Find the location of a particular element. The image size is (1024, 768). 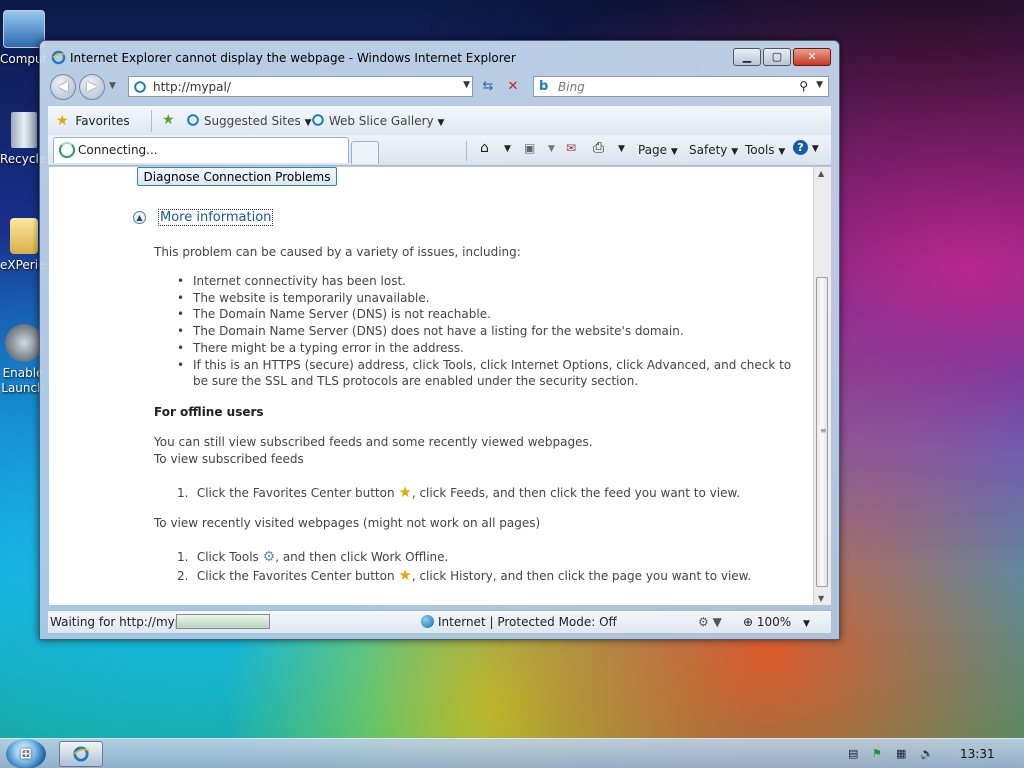

maximize-button: ▢ is located at coordinates (777, 57).